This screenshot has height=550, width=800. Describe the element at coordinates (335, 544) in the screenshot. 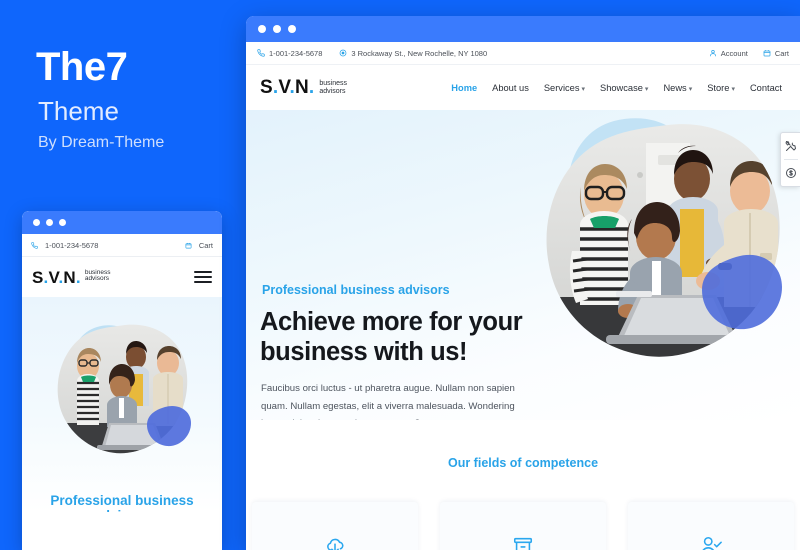

I see `cloud-download-icon` at that location.